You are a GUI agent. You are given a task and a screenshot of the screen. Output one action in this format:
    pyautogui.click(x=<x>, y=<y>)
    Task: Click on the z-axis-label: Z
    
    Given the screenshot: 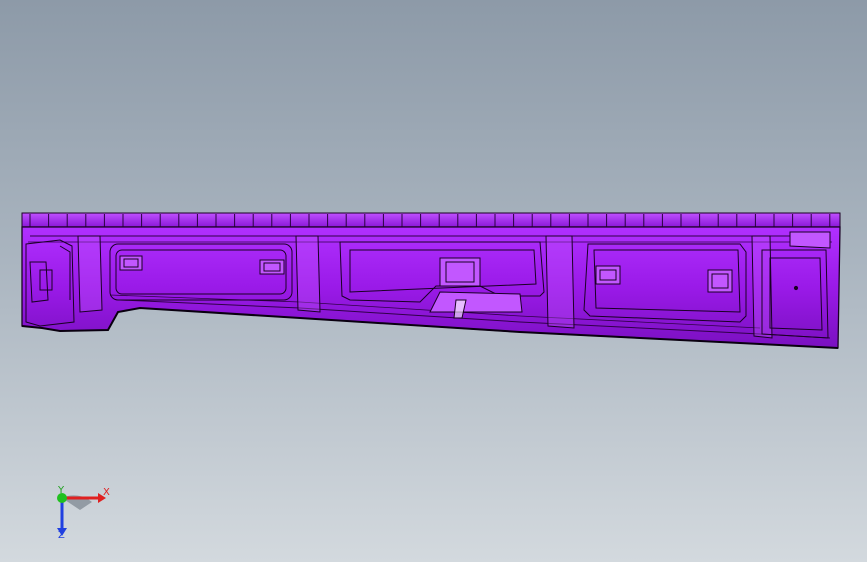 What is the action you would take?
    pyautogui.click(x=61, y=535)
    